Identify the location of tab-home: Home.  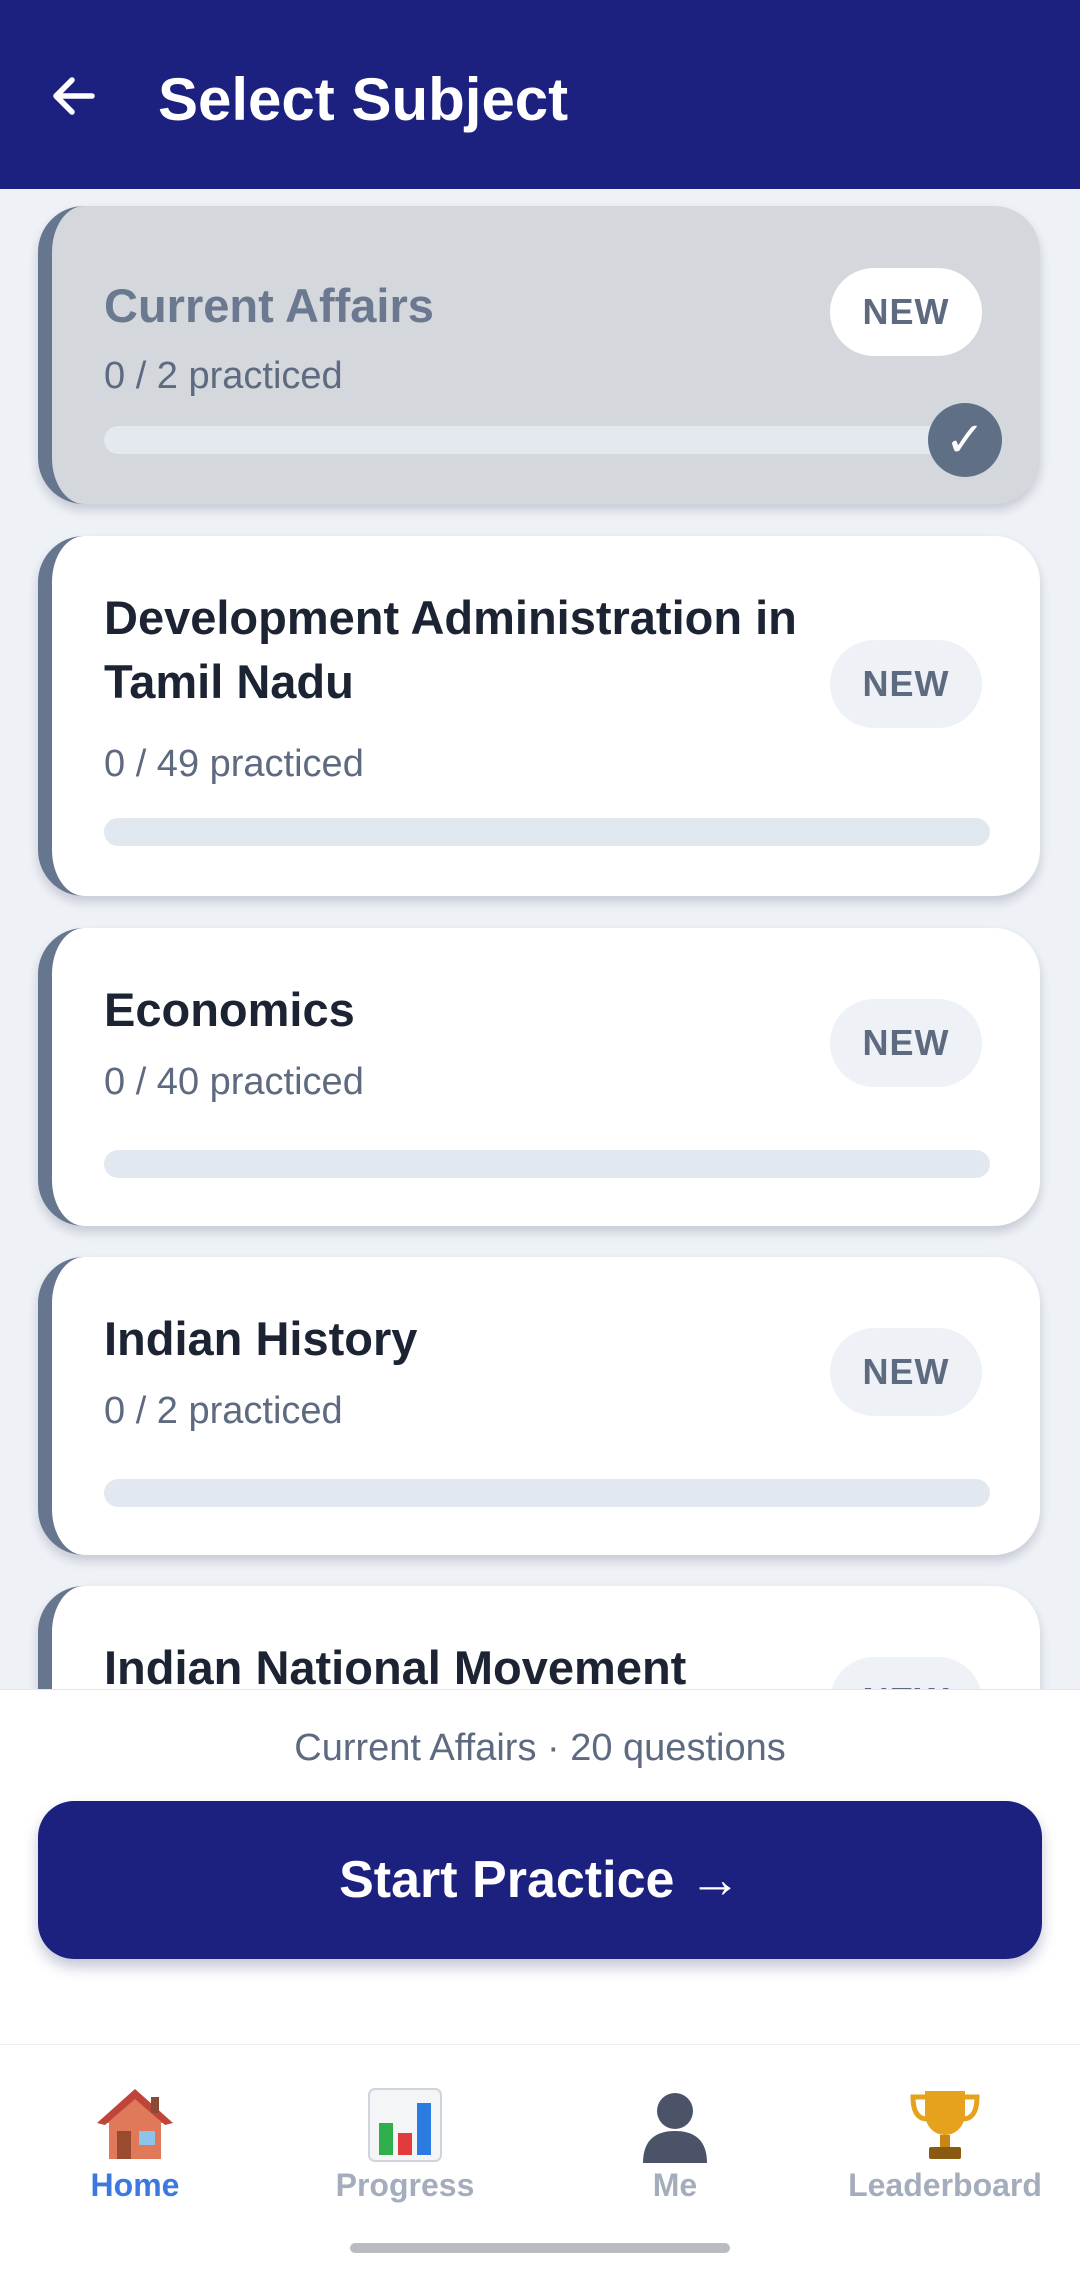
(135, 2160).